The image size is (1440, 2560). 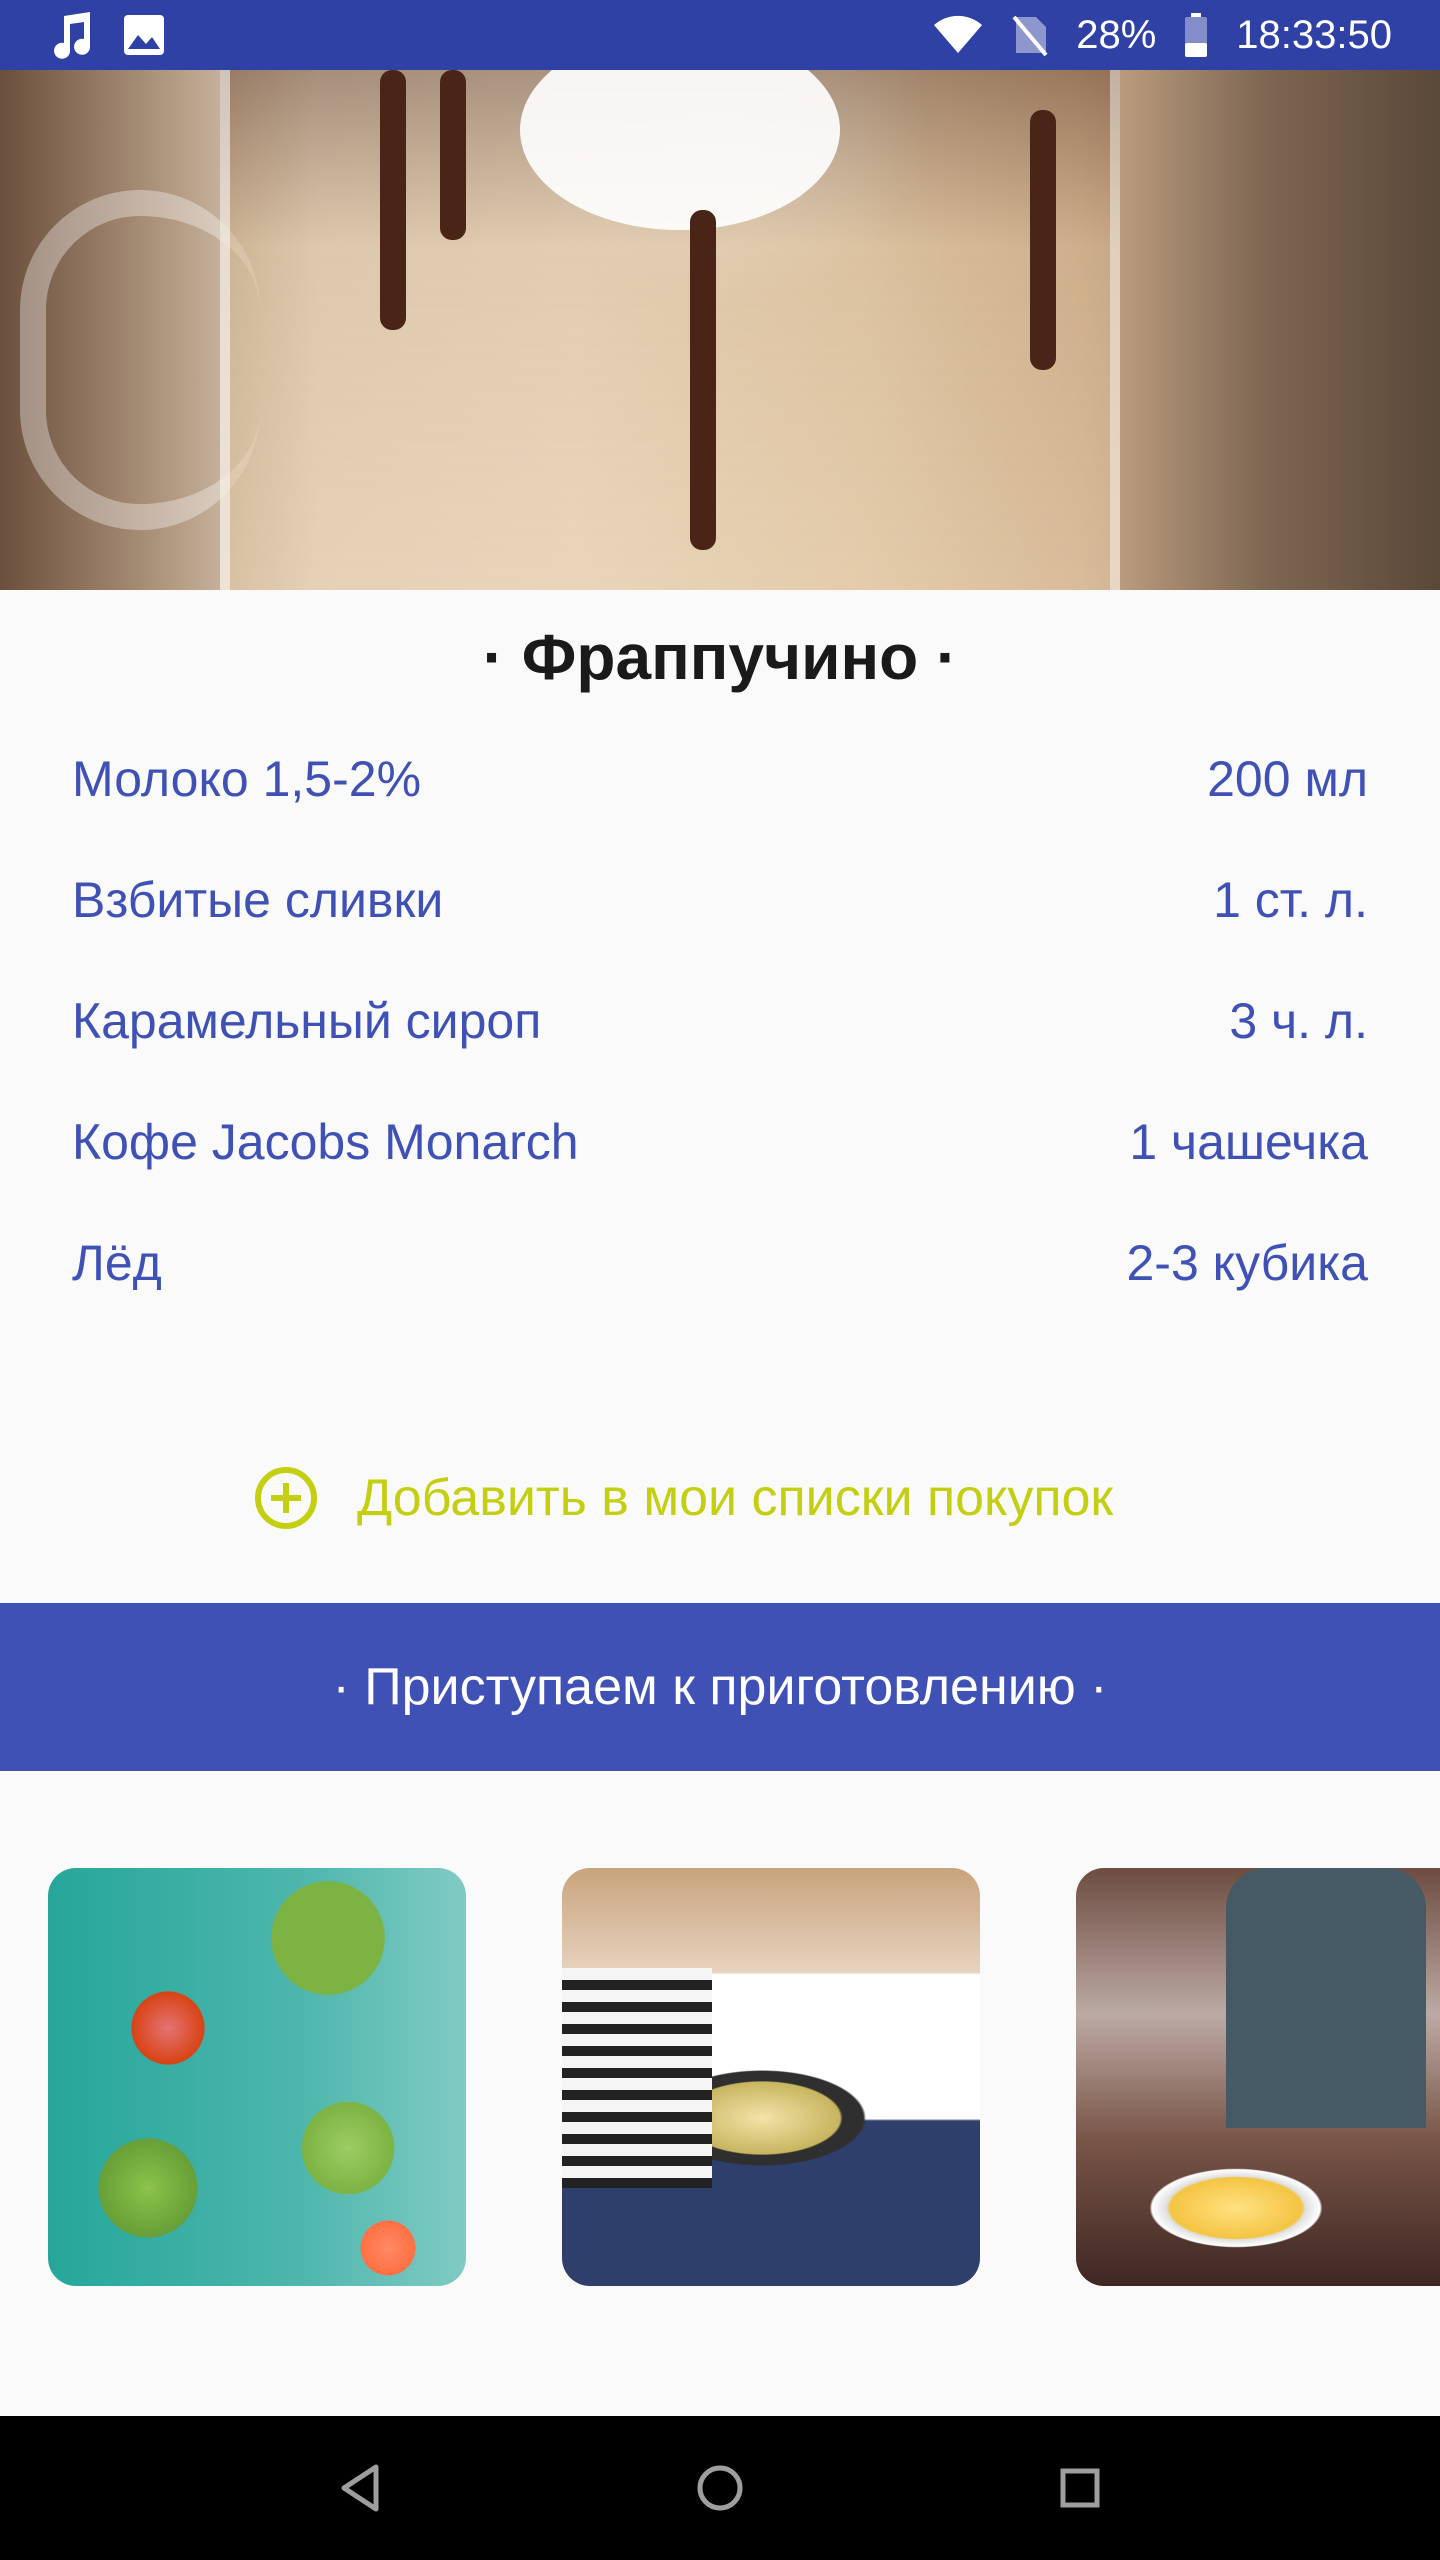 I want to click on start-cooking-button: · Приступаем к приготовлению ·, so click(x=720, y=1687).